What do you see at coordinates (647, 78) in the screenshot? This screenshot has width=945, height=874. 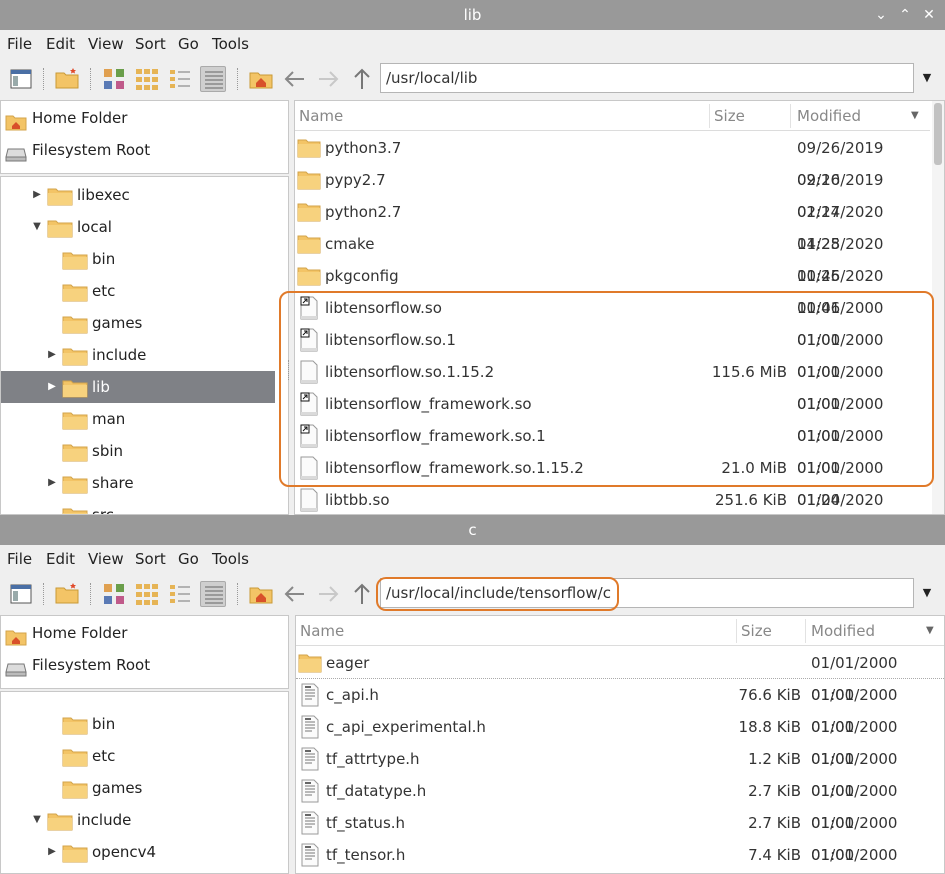 I see `location-bar: /usr/local/lib` at bounding box center [647, 78].